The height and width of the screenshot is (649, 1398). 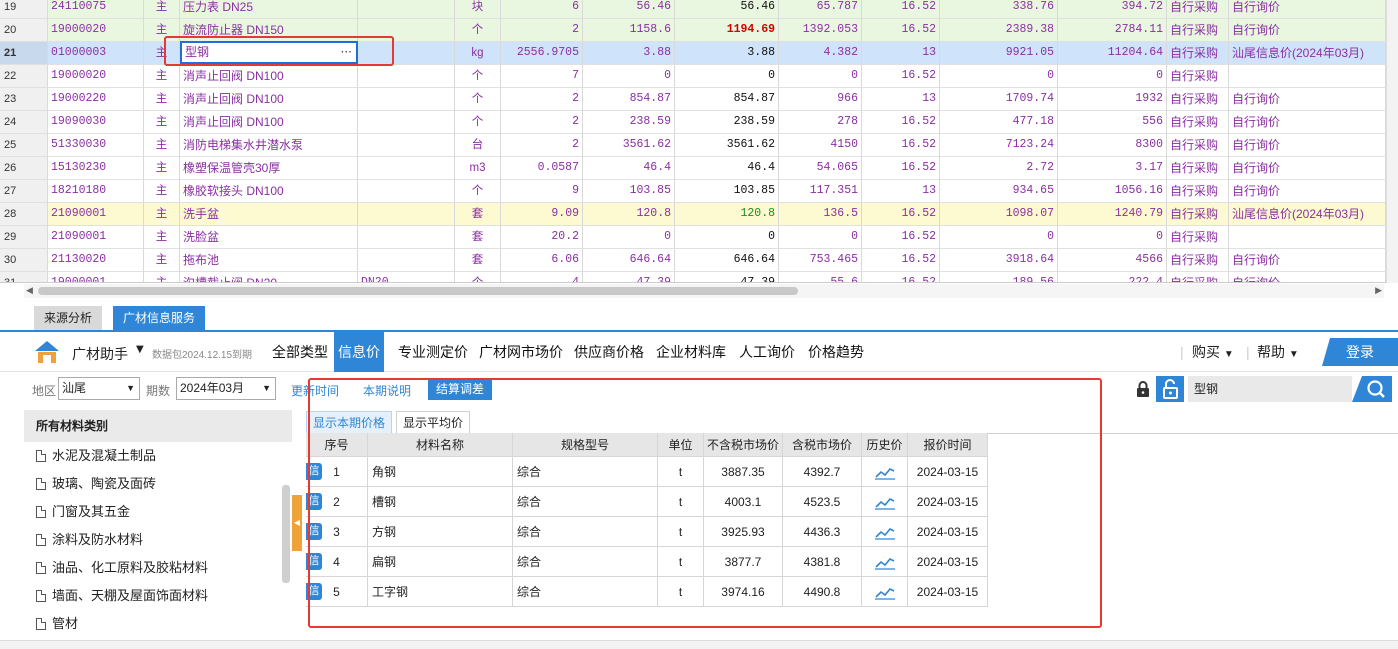 I want to click on material-code-cell: 51330030, so click(x=96, y=145).